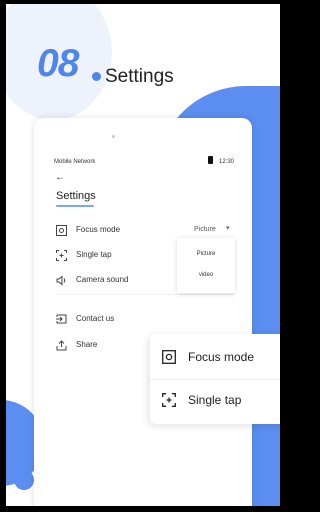  What do you see at coordinates (94, 254) in the screenshot?
I see `setting-label: Single tap` at bounding box center [94, 254].